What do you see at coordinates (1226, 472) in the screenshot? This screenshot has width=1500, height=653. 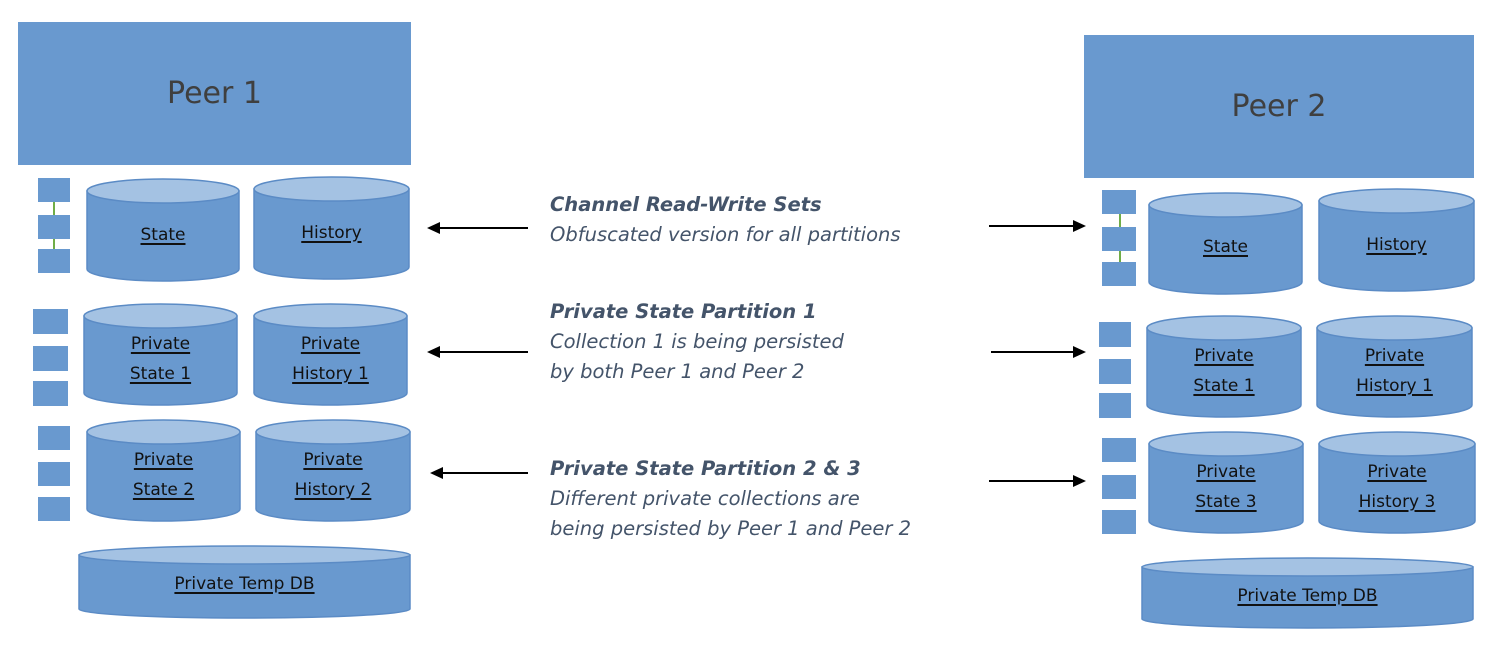 I see `private-state-3-label-line1: Private` at bounding box center [1226, 472].